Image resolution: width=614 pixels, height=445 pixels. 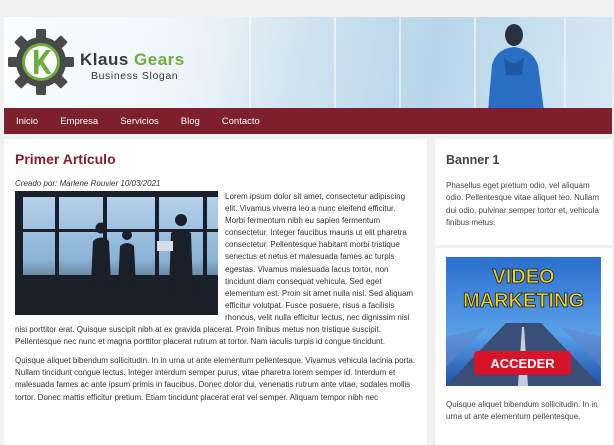 What do you see at coordinates (139, 121) in the screenshot?
I see `nav-item-servicios: Servicios` at bounding box center [139, 121].